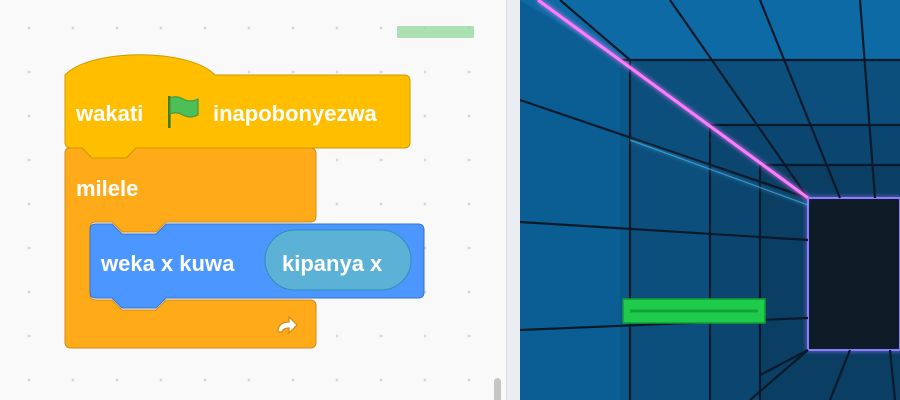  Describe the element at coordinates (853, 274) in the screenshot. I see `tunnel-end` at that location.